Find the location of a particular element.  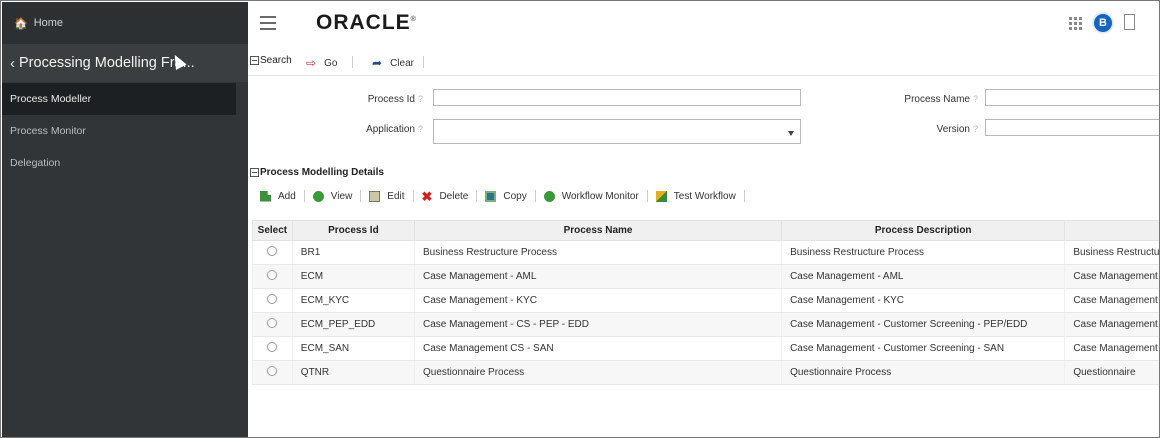

app-grid-icon is located at coordinates (1075, 23).